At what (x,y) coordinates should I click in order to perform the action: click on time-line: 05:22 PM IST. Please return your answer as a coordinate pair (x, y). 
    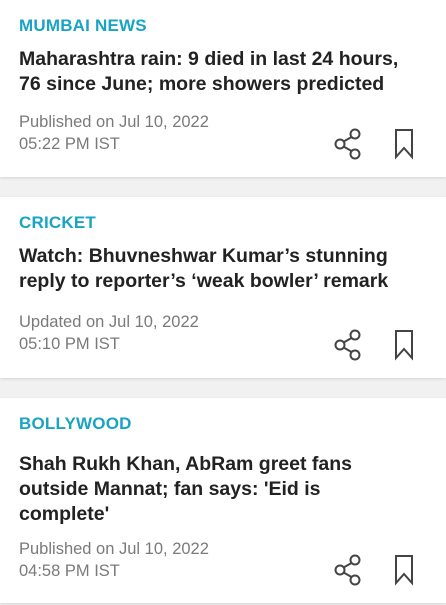
    Looking at the image, I should click on (69, 144).